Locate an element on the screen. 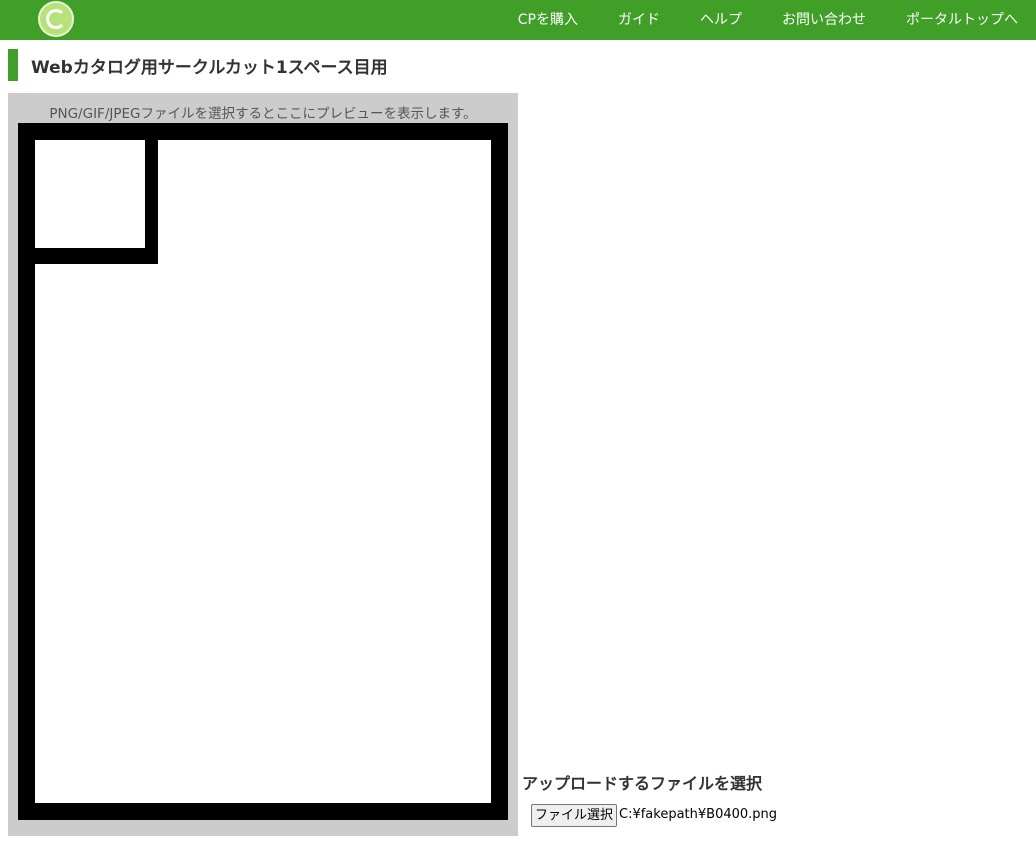 This screenshot has width=1036, height=849. nav-help: ヘルプ is located at coordinates (721, 20).